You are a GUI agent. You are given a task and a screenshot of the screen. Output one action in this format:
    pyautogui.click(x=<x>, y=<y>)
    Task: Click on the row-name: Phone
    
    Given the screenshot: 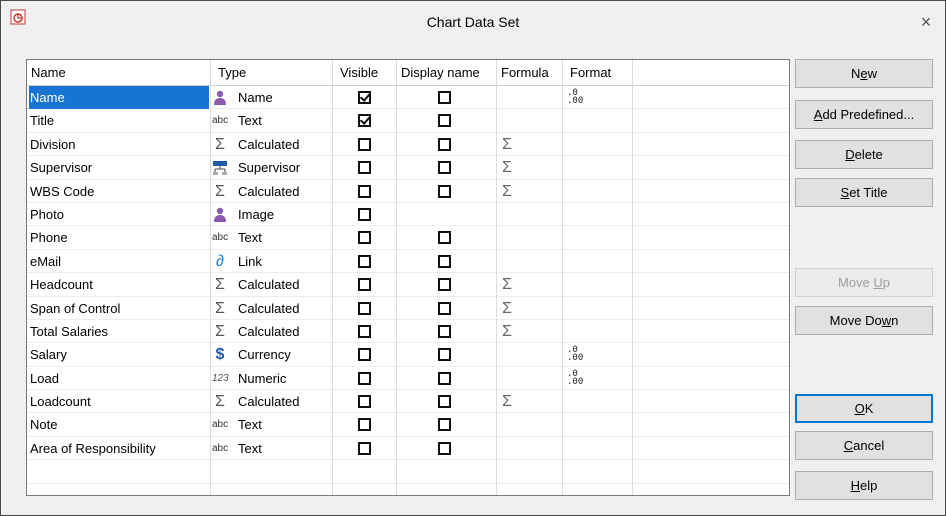 What is the action you would take?
    pyautogui.click(x=118, y=237)
    